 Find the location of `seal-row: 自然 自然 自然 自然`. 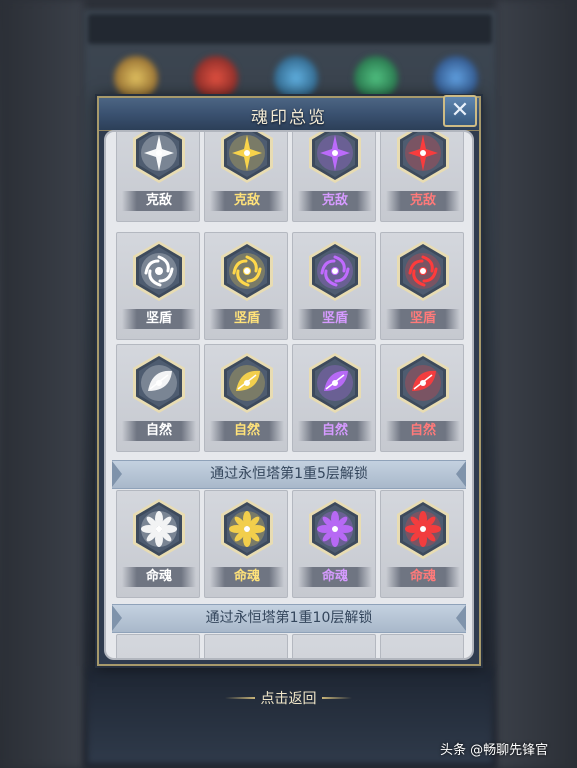

seal-row: 自然 自然 自然 自然 is located at coordinates (291, 398).